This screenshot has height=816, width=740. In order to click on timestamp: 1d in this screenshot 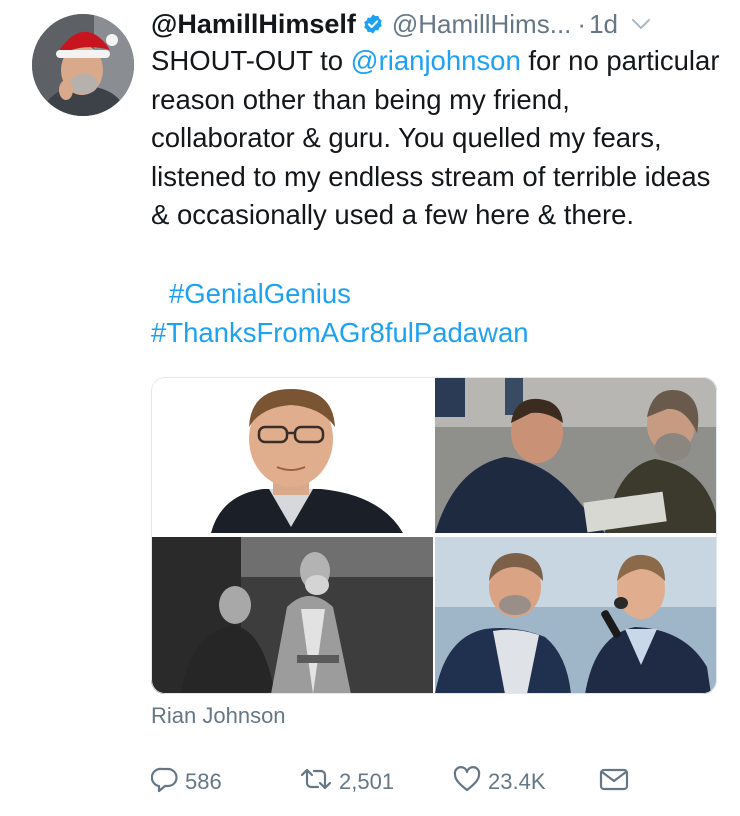, I will do `click(603, 24)`.